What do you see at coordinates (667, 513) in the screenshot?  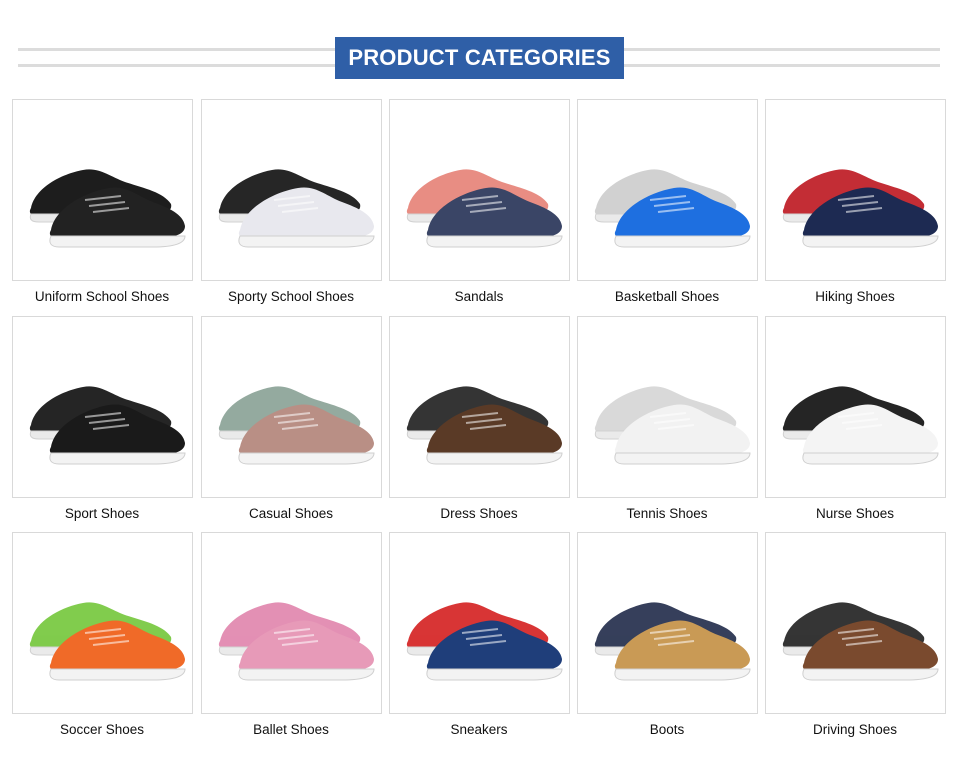 I see `category-label: Tennis Shoes` at bounding box center [667, 513].